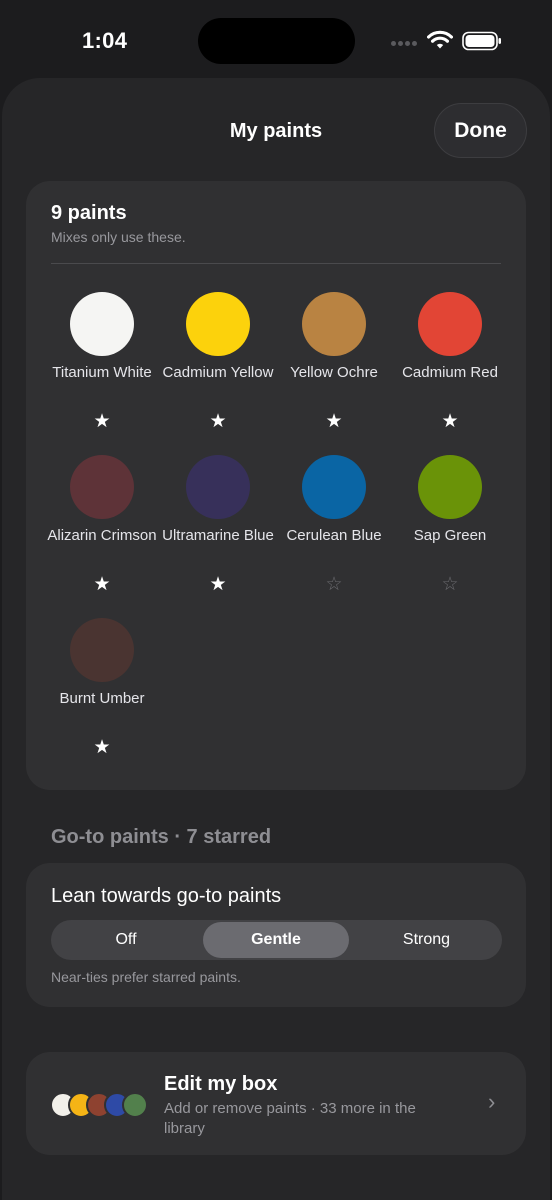  What do you see at coordinates (334, 535) in the screenshot?
I see `paint-name: Cerulean Blue` at bounding box center [334, 535].